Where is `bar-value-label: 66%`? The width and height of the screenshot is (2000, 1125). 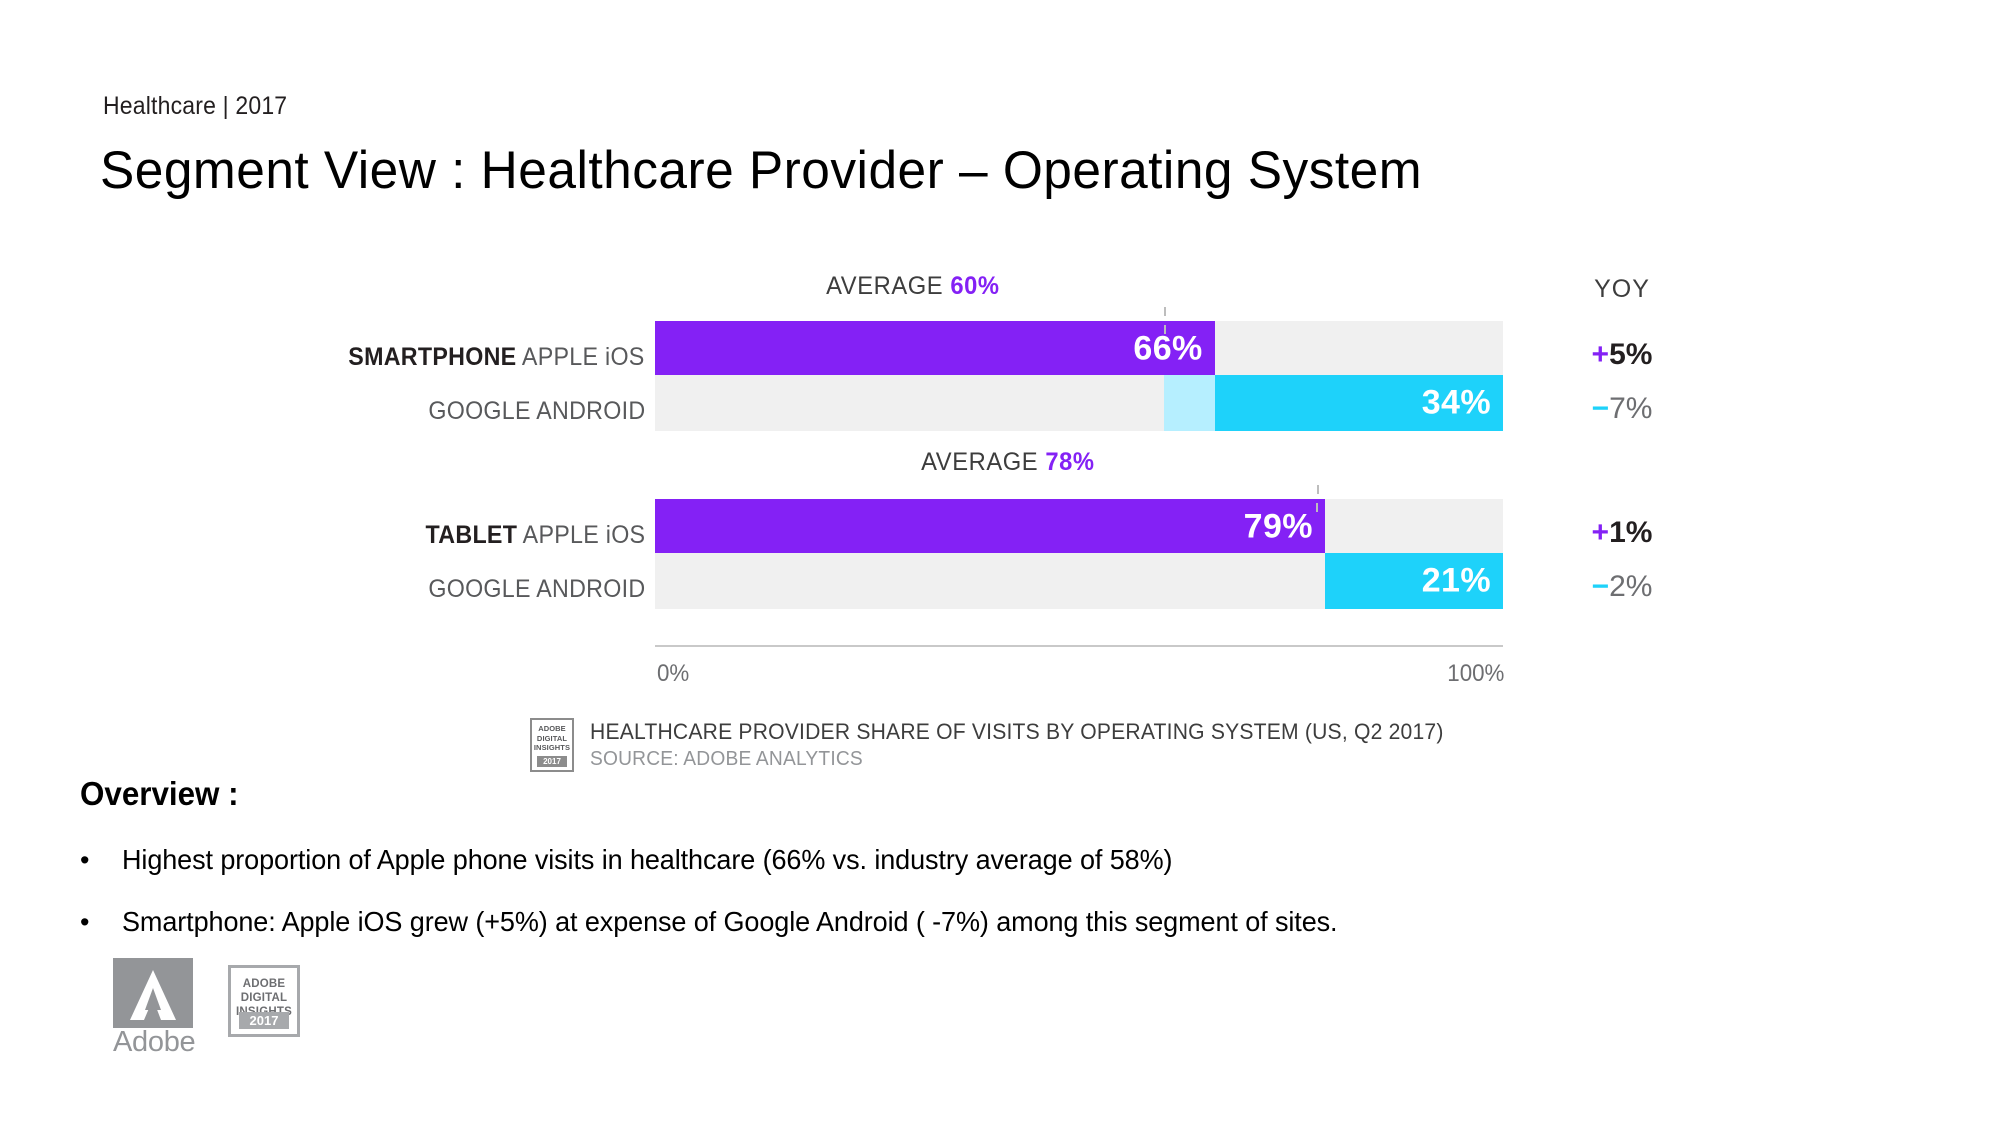 bar-value-label: 66% is located at coordinates (1168, 348).